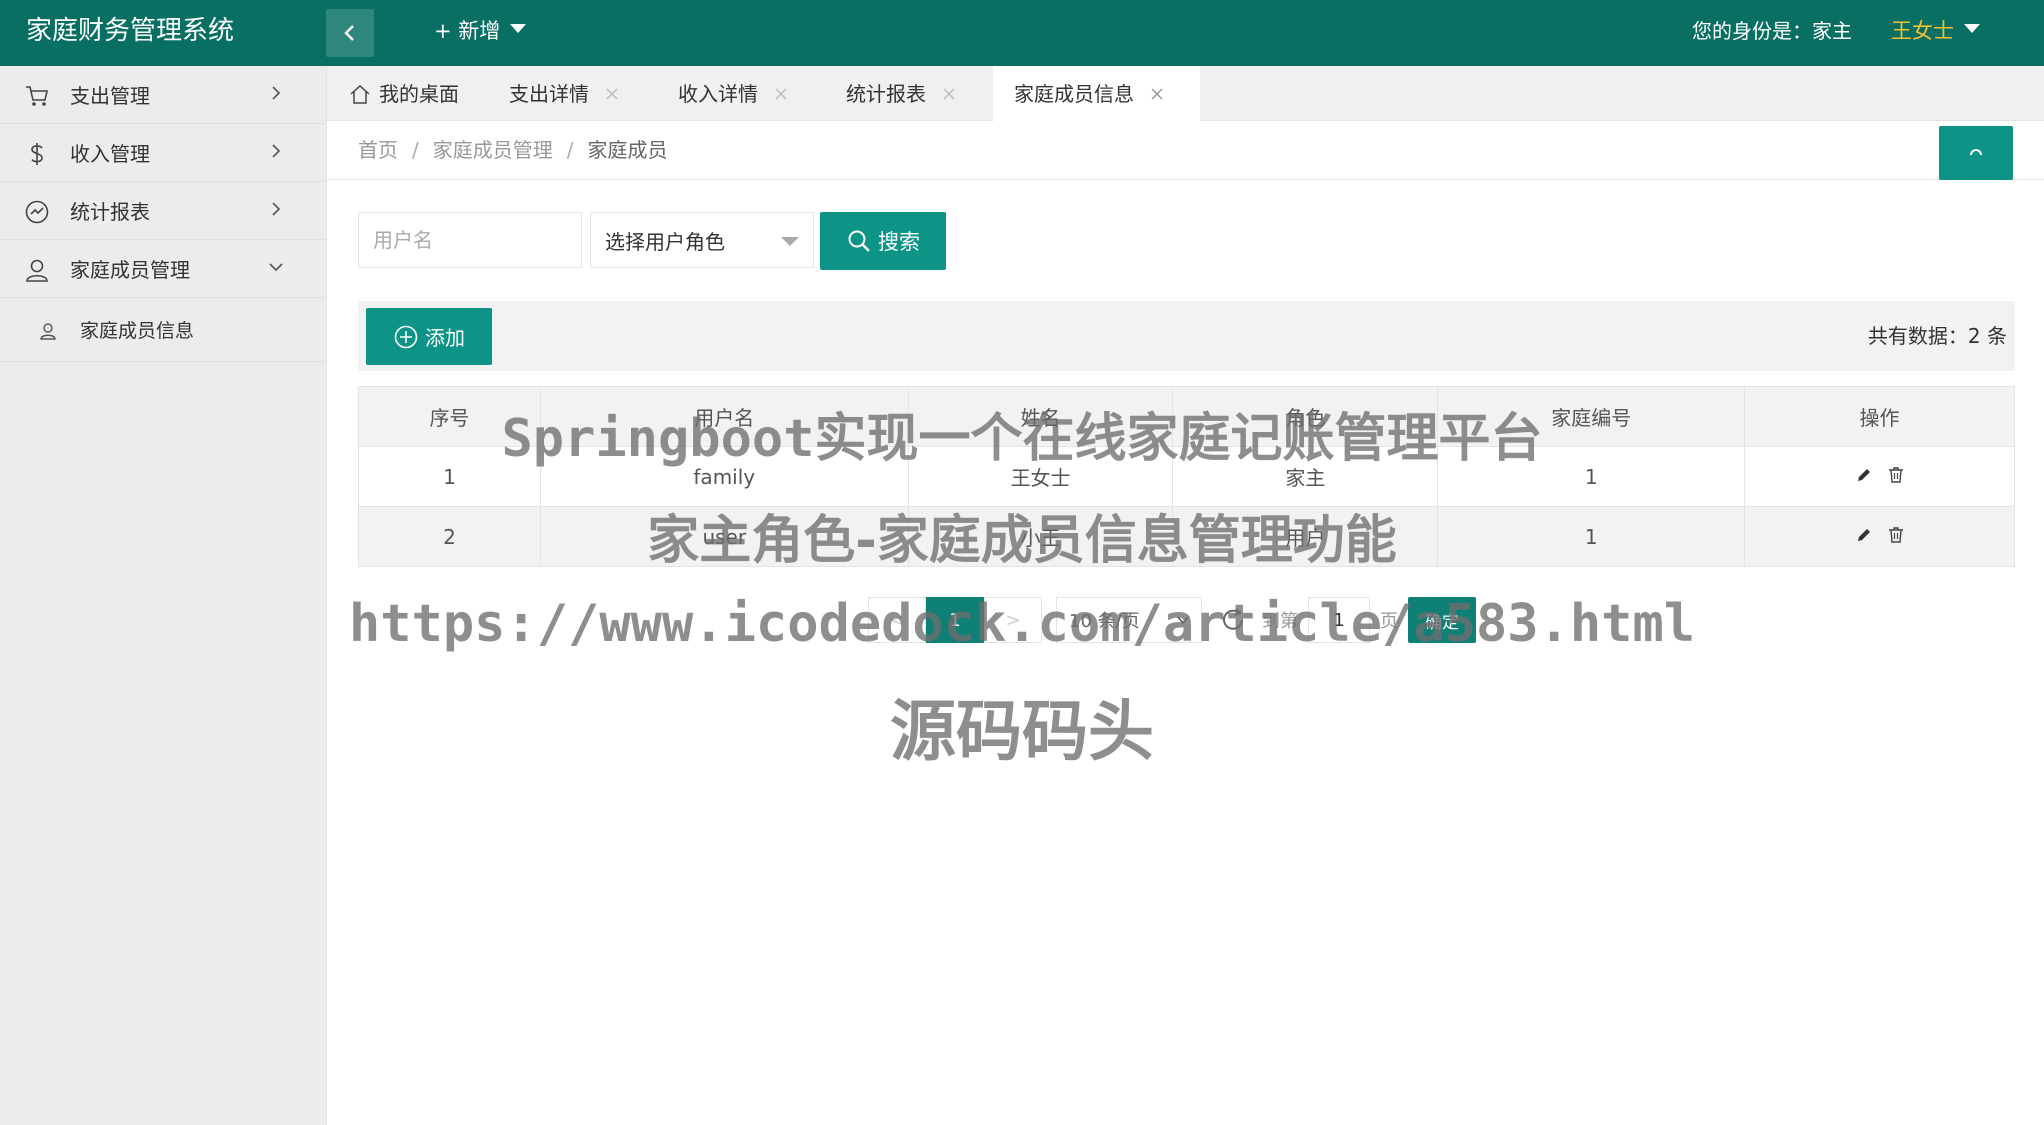 This screenshot has width=2044, height=1125. I want to click on breadcrumb-bar: 首页 / 家庭成员管理 / 家庭成员, so click(1185, 151).